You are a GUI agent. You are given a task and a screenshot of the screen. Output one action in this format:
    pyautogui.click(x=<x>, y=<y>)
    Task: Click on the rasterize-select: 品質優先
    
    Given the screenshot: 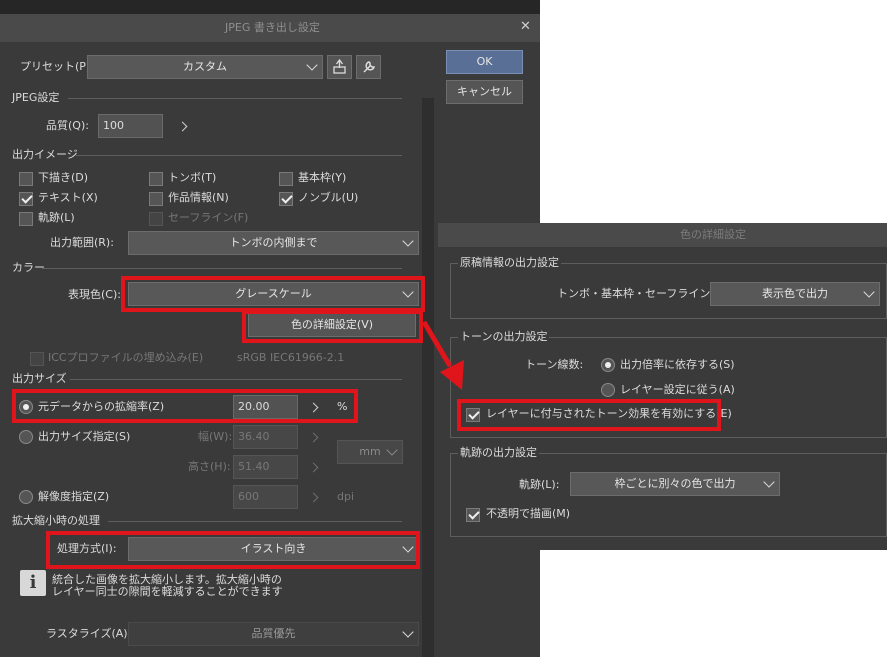 What is the action you would take?
    pyautogui.click(x=273, y=634)
    